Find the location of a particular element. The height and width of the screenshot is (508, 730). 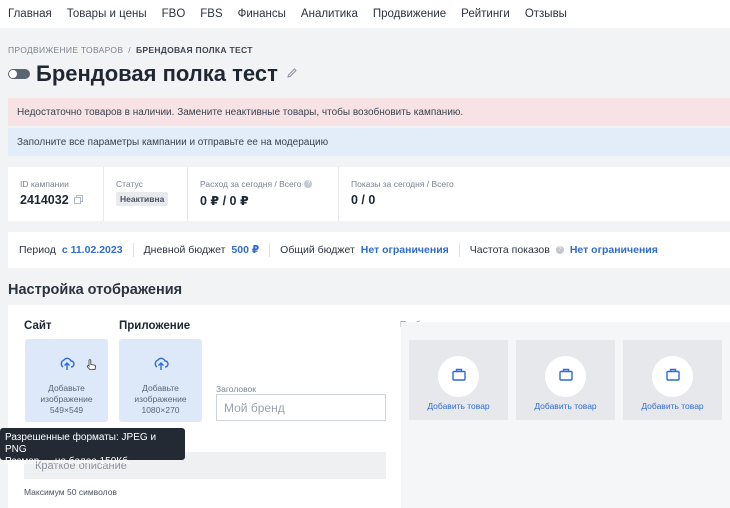

title-row: Брендовая полка тест is located at coordinates (153, 74).